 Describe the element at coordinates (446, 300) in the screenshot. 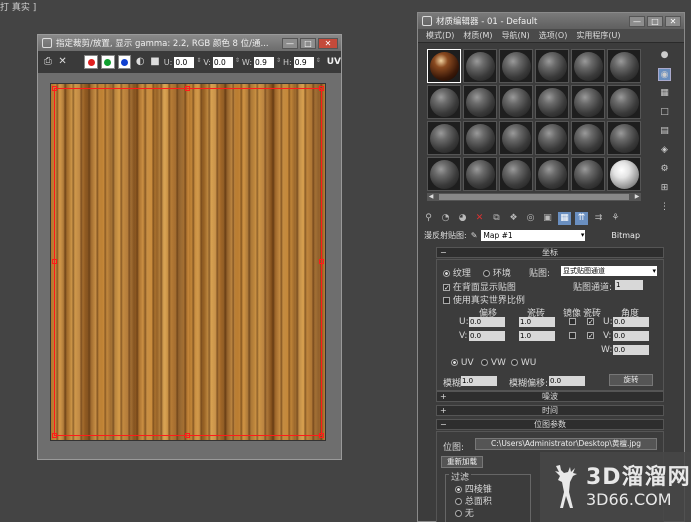

I see `real-world-checkbox` at that location.